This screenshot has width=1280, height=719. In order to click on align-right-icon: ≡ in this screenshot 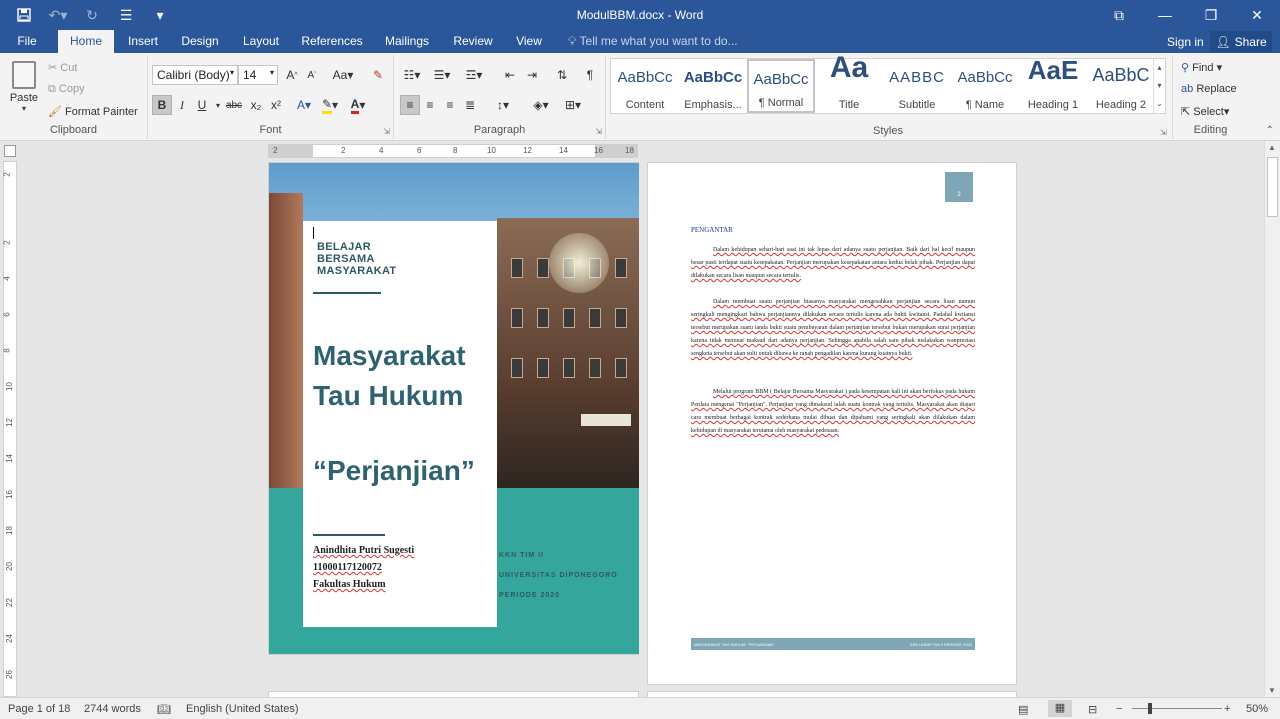, I will do `click(450, 105)`.